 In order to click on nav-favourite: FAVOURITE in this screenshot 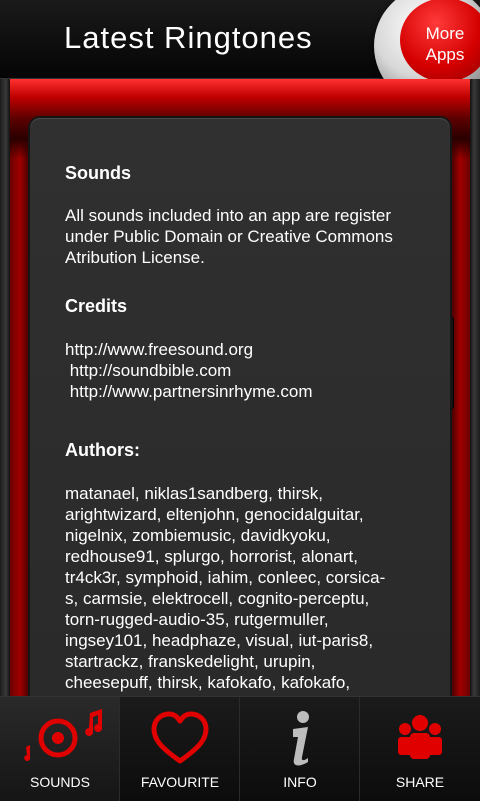, I will do `click(180, 749)`.